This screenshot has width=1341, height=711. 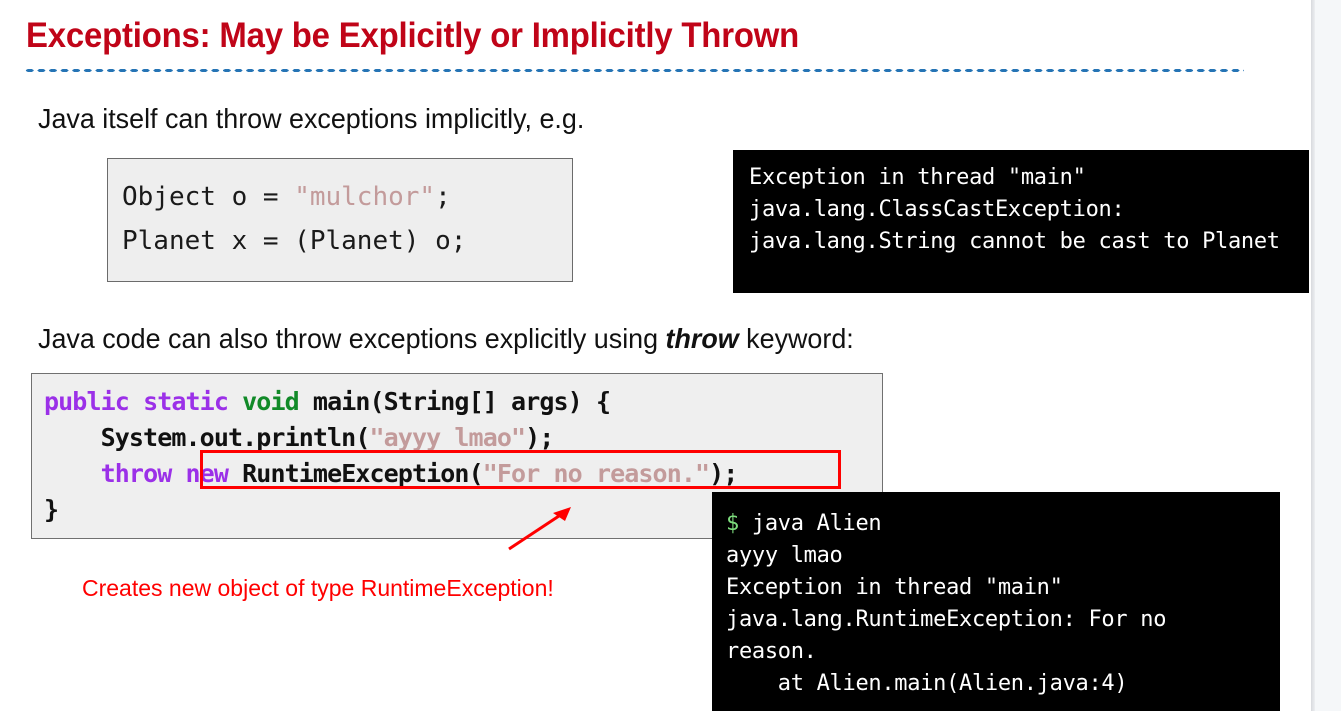 What do you see at coordinates (539, 437) in the screenshot?
I see `code2-println-suffix: );` at bounding box center [539, 437].